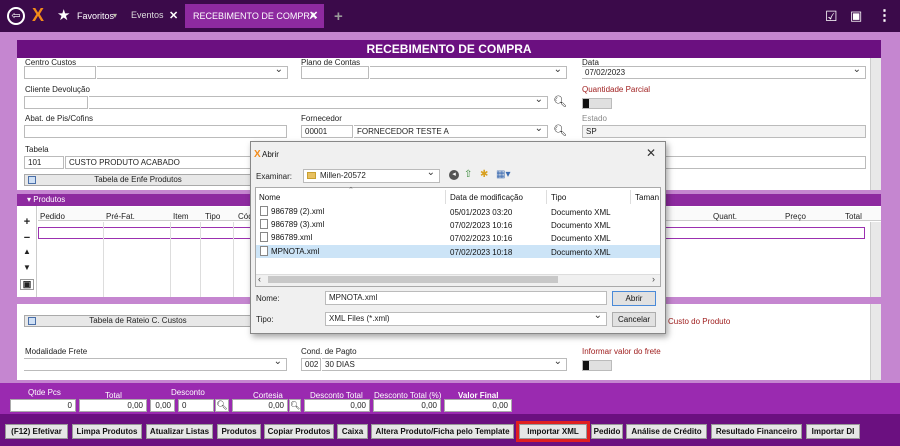 This screenshot has width=900, height=446. Describe the element at coordinates (311, 175) in the screenshot. I see `folder-icon` at that location.